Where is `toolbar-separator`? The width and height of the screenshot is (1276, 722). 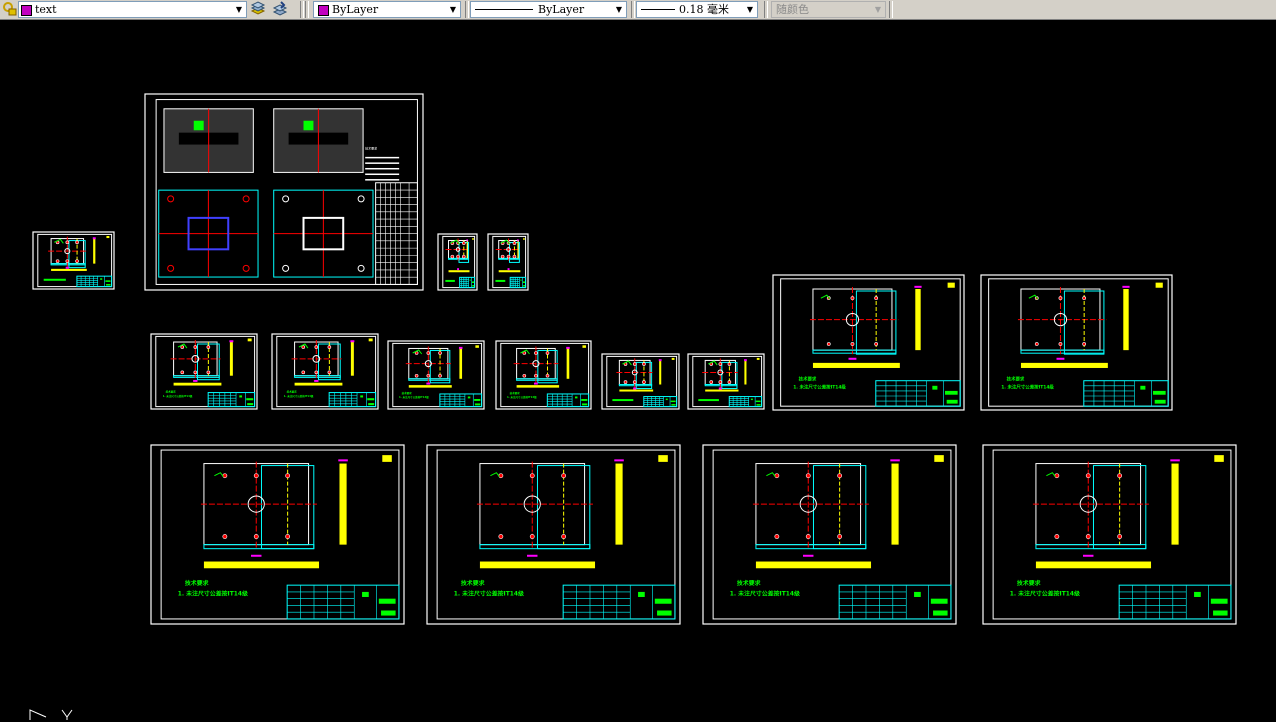
toolbar-separator is located at coordinates (467, 9).